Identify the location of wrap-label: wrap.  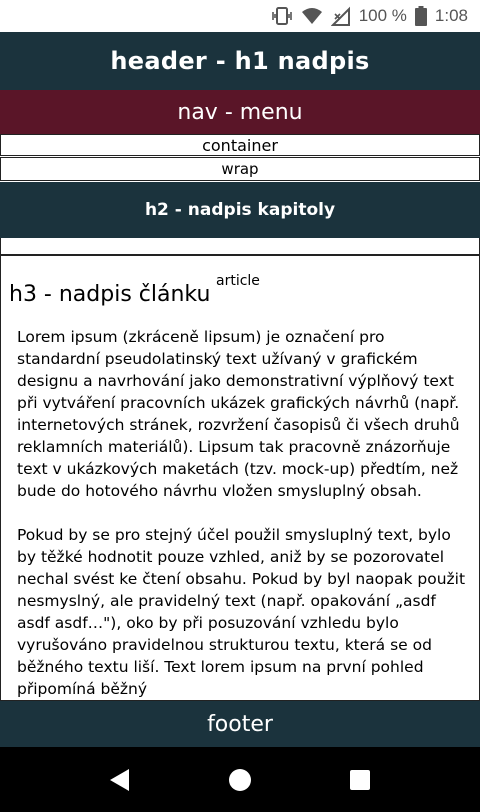
(240, 169).